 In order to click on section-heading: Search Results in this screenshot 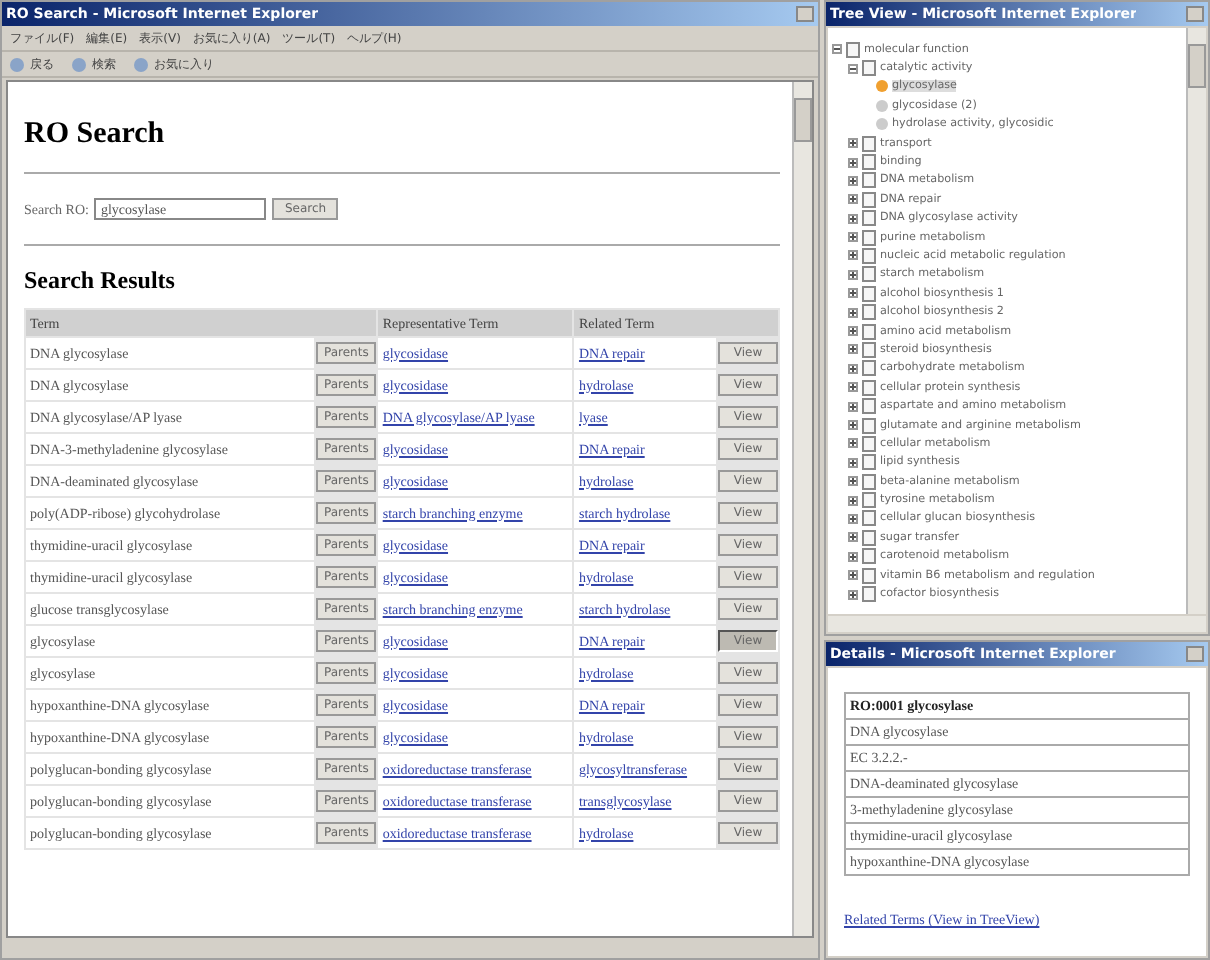, I will do `click(100, 281)`.